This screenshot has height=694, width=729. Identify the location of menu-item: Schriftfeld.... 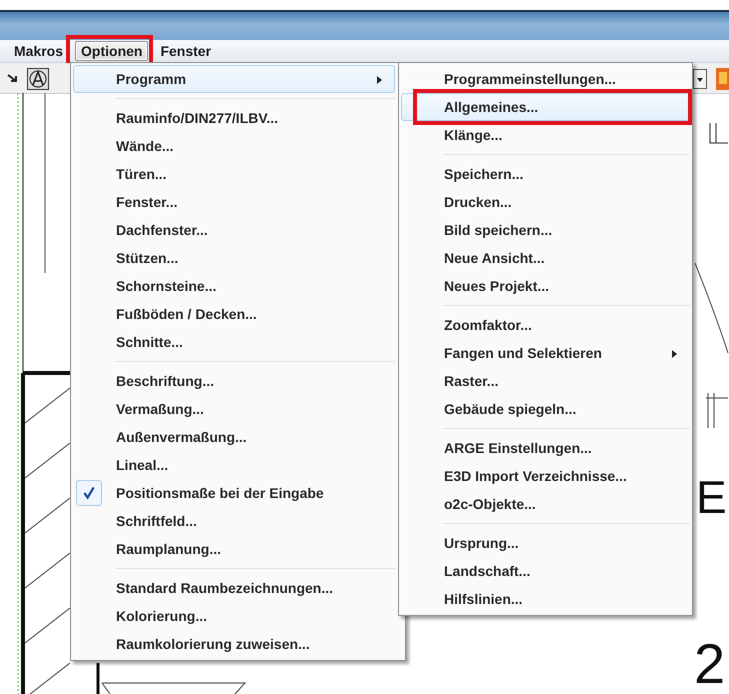
(234, 521).